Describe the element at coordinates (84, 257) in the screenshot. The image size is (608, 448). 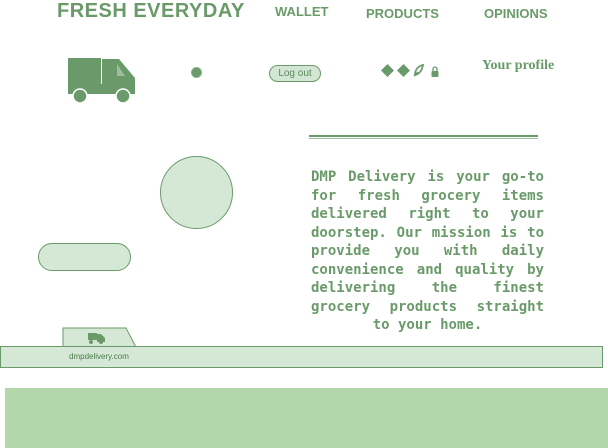
I see `action-button` at that location.